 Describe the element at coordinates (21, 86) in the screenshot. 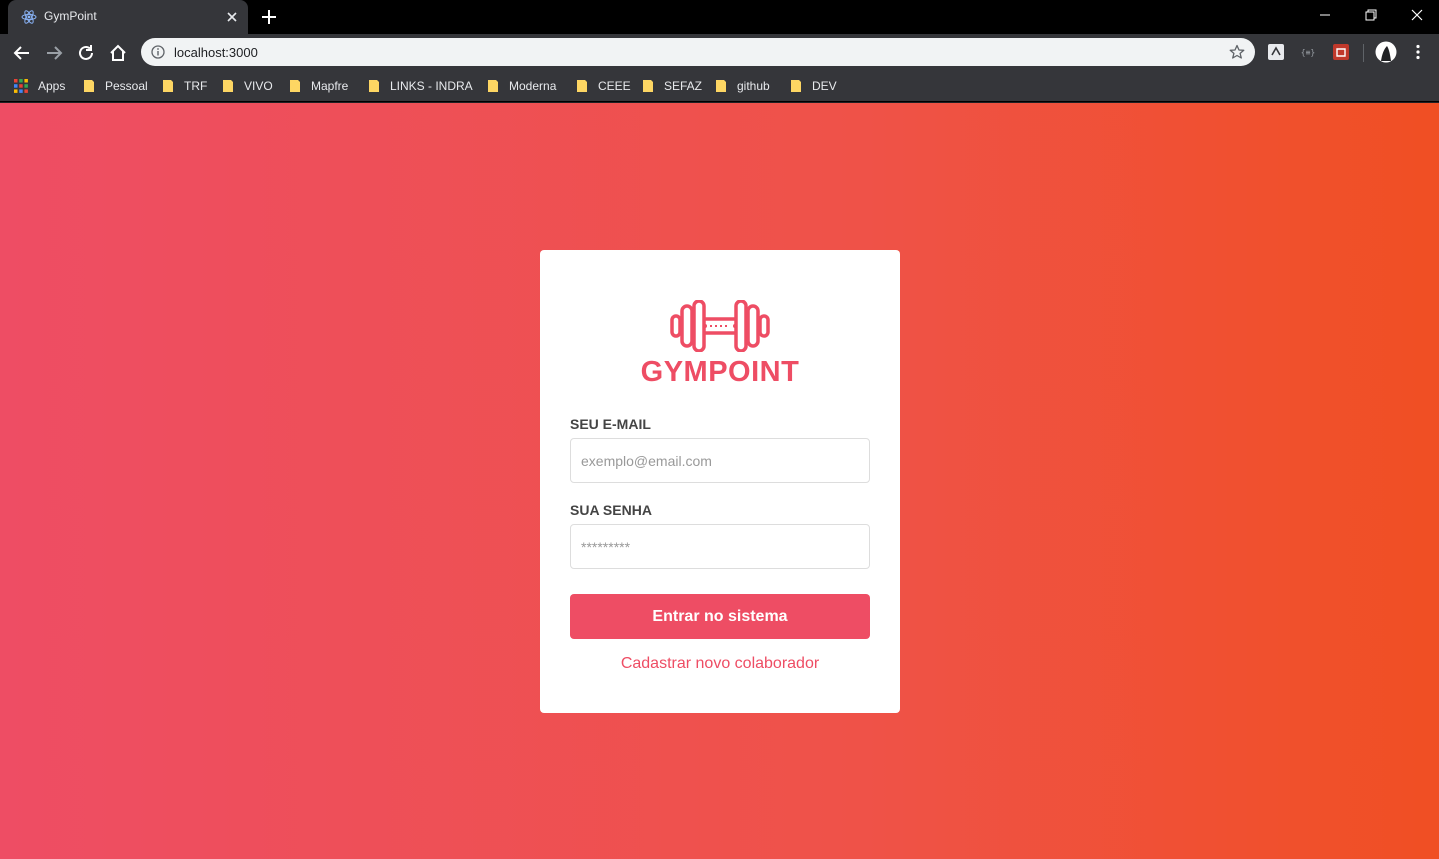

I see `apps-grid-icon` at that location.